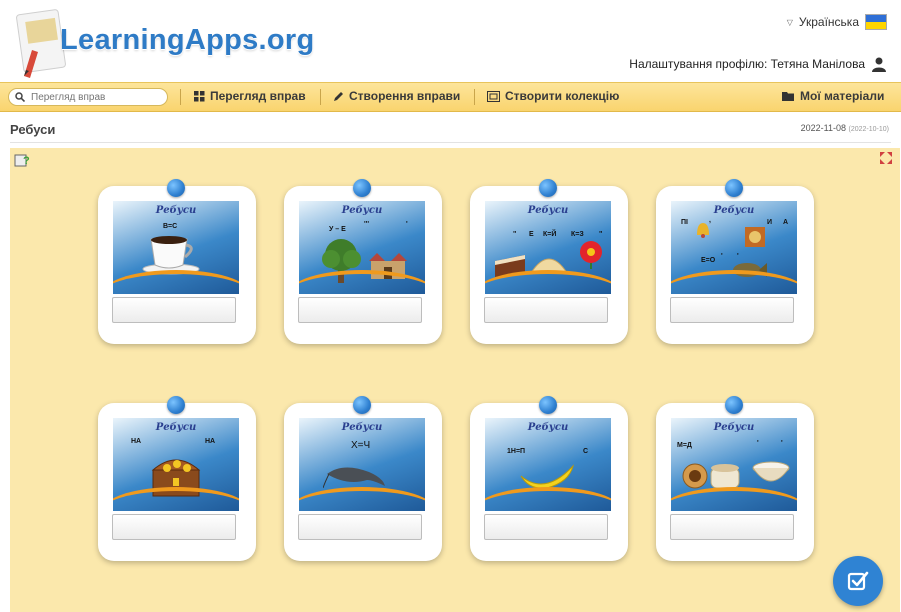 The image size is (901, 612). What do you see at coordinates (199, 95) in the screenshot?
I see `grid-icon` at bounding box center [199, 95].